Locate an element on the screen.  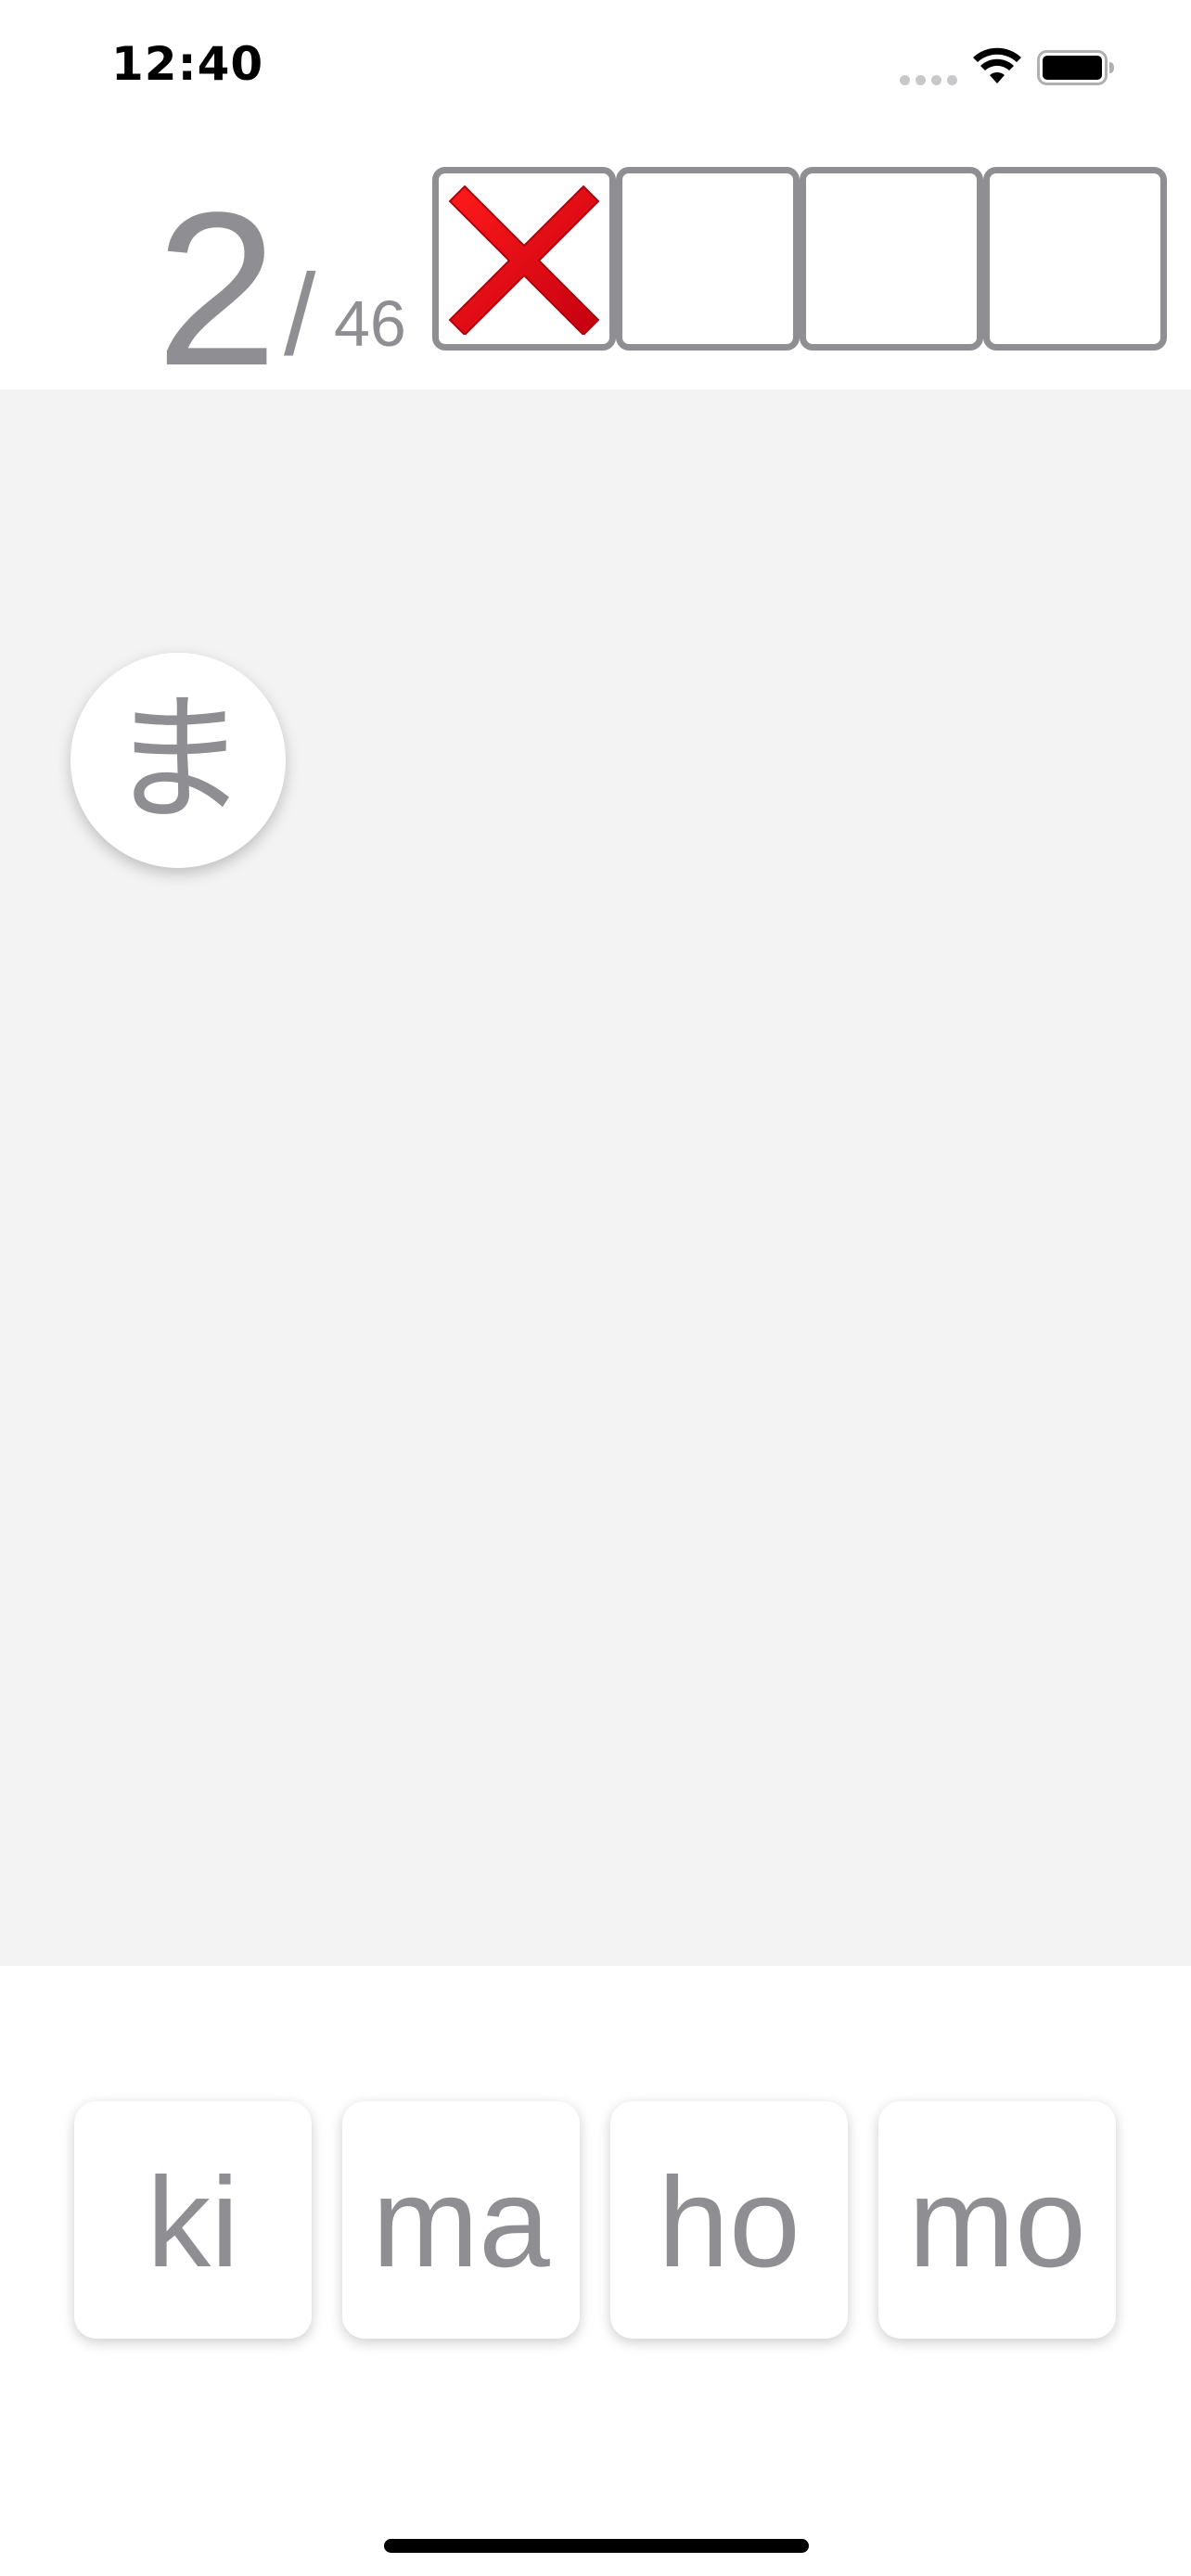
answer-label: ma is located at coordinates (461, 2222).